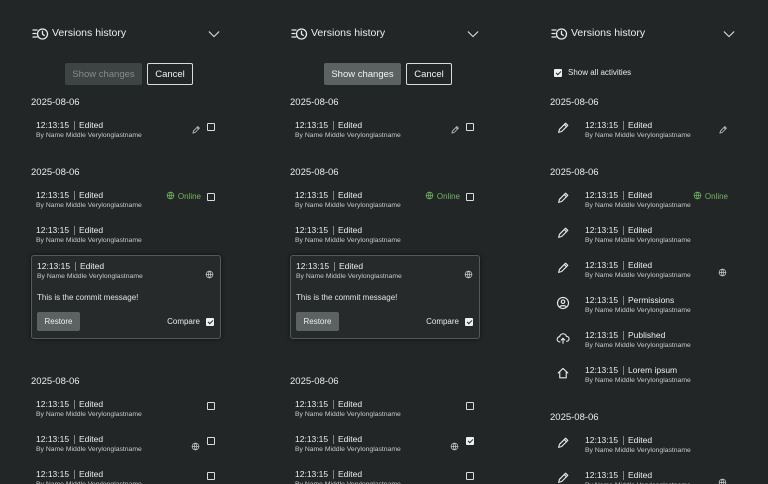 This screenshot has height=484, width=768. I want to click on show-all-checkbox, so click(558, 72).